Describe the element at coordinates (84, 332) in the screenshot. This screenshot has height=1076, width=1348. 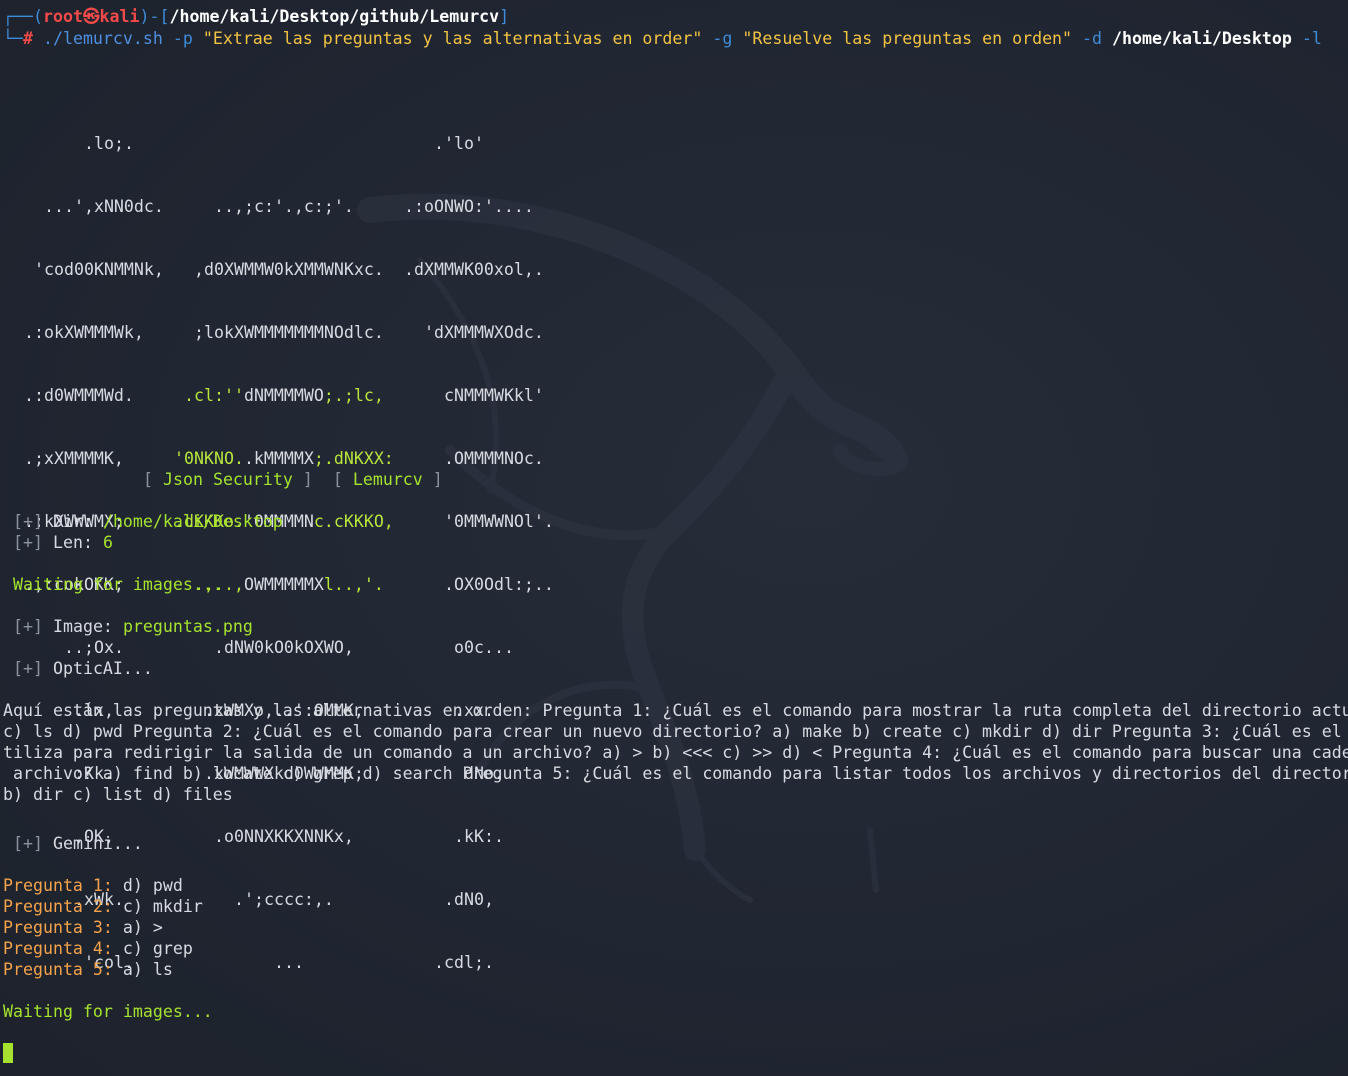
I see `art-line: .:okXWMMMWk,` at that location.